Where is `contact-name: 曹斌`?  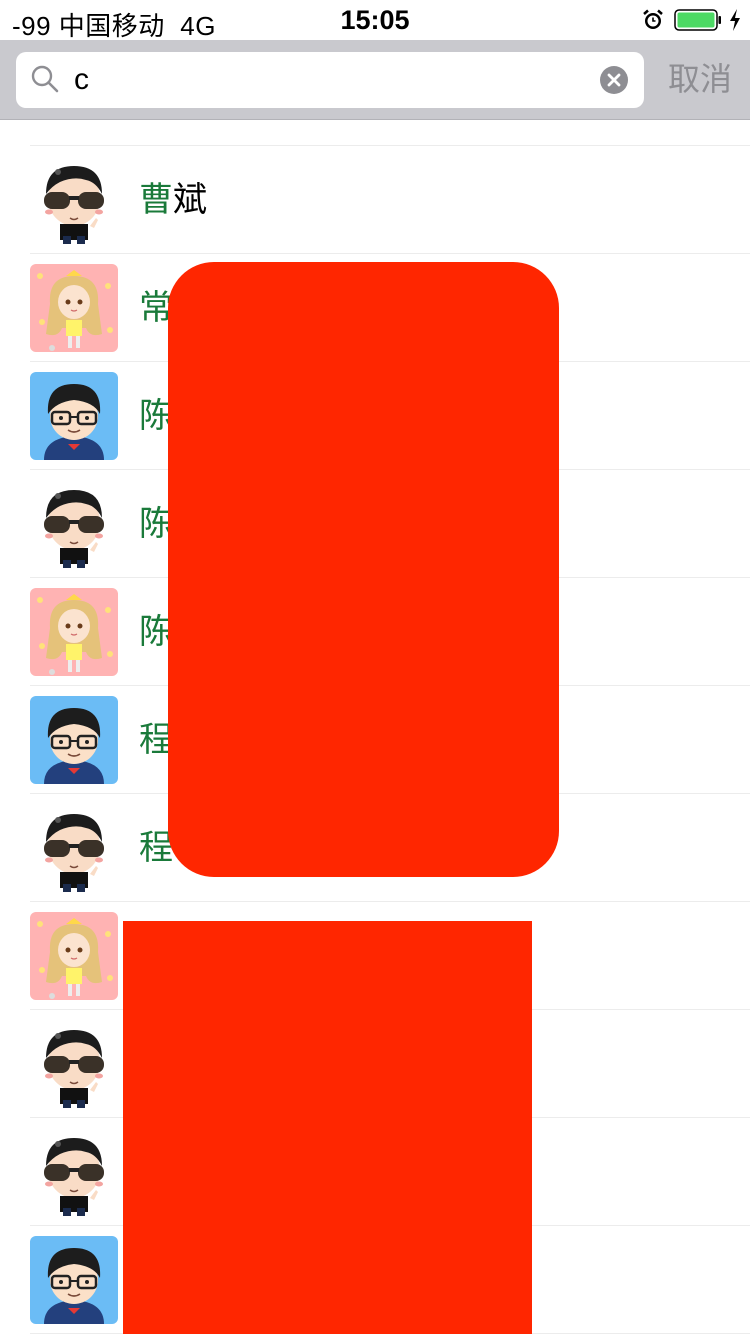 contact-name: 曹斌 is located at coordinates (173, 200).